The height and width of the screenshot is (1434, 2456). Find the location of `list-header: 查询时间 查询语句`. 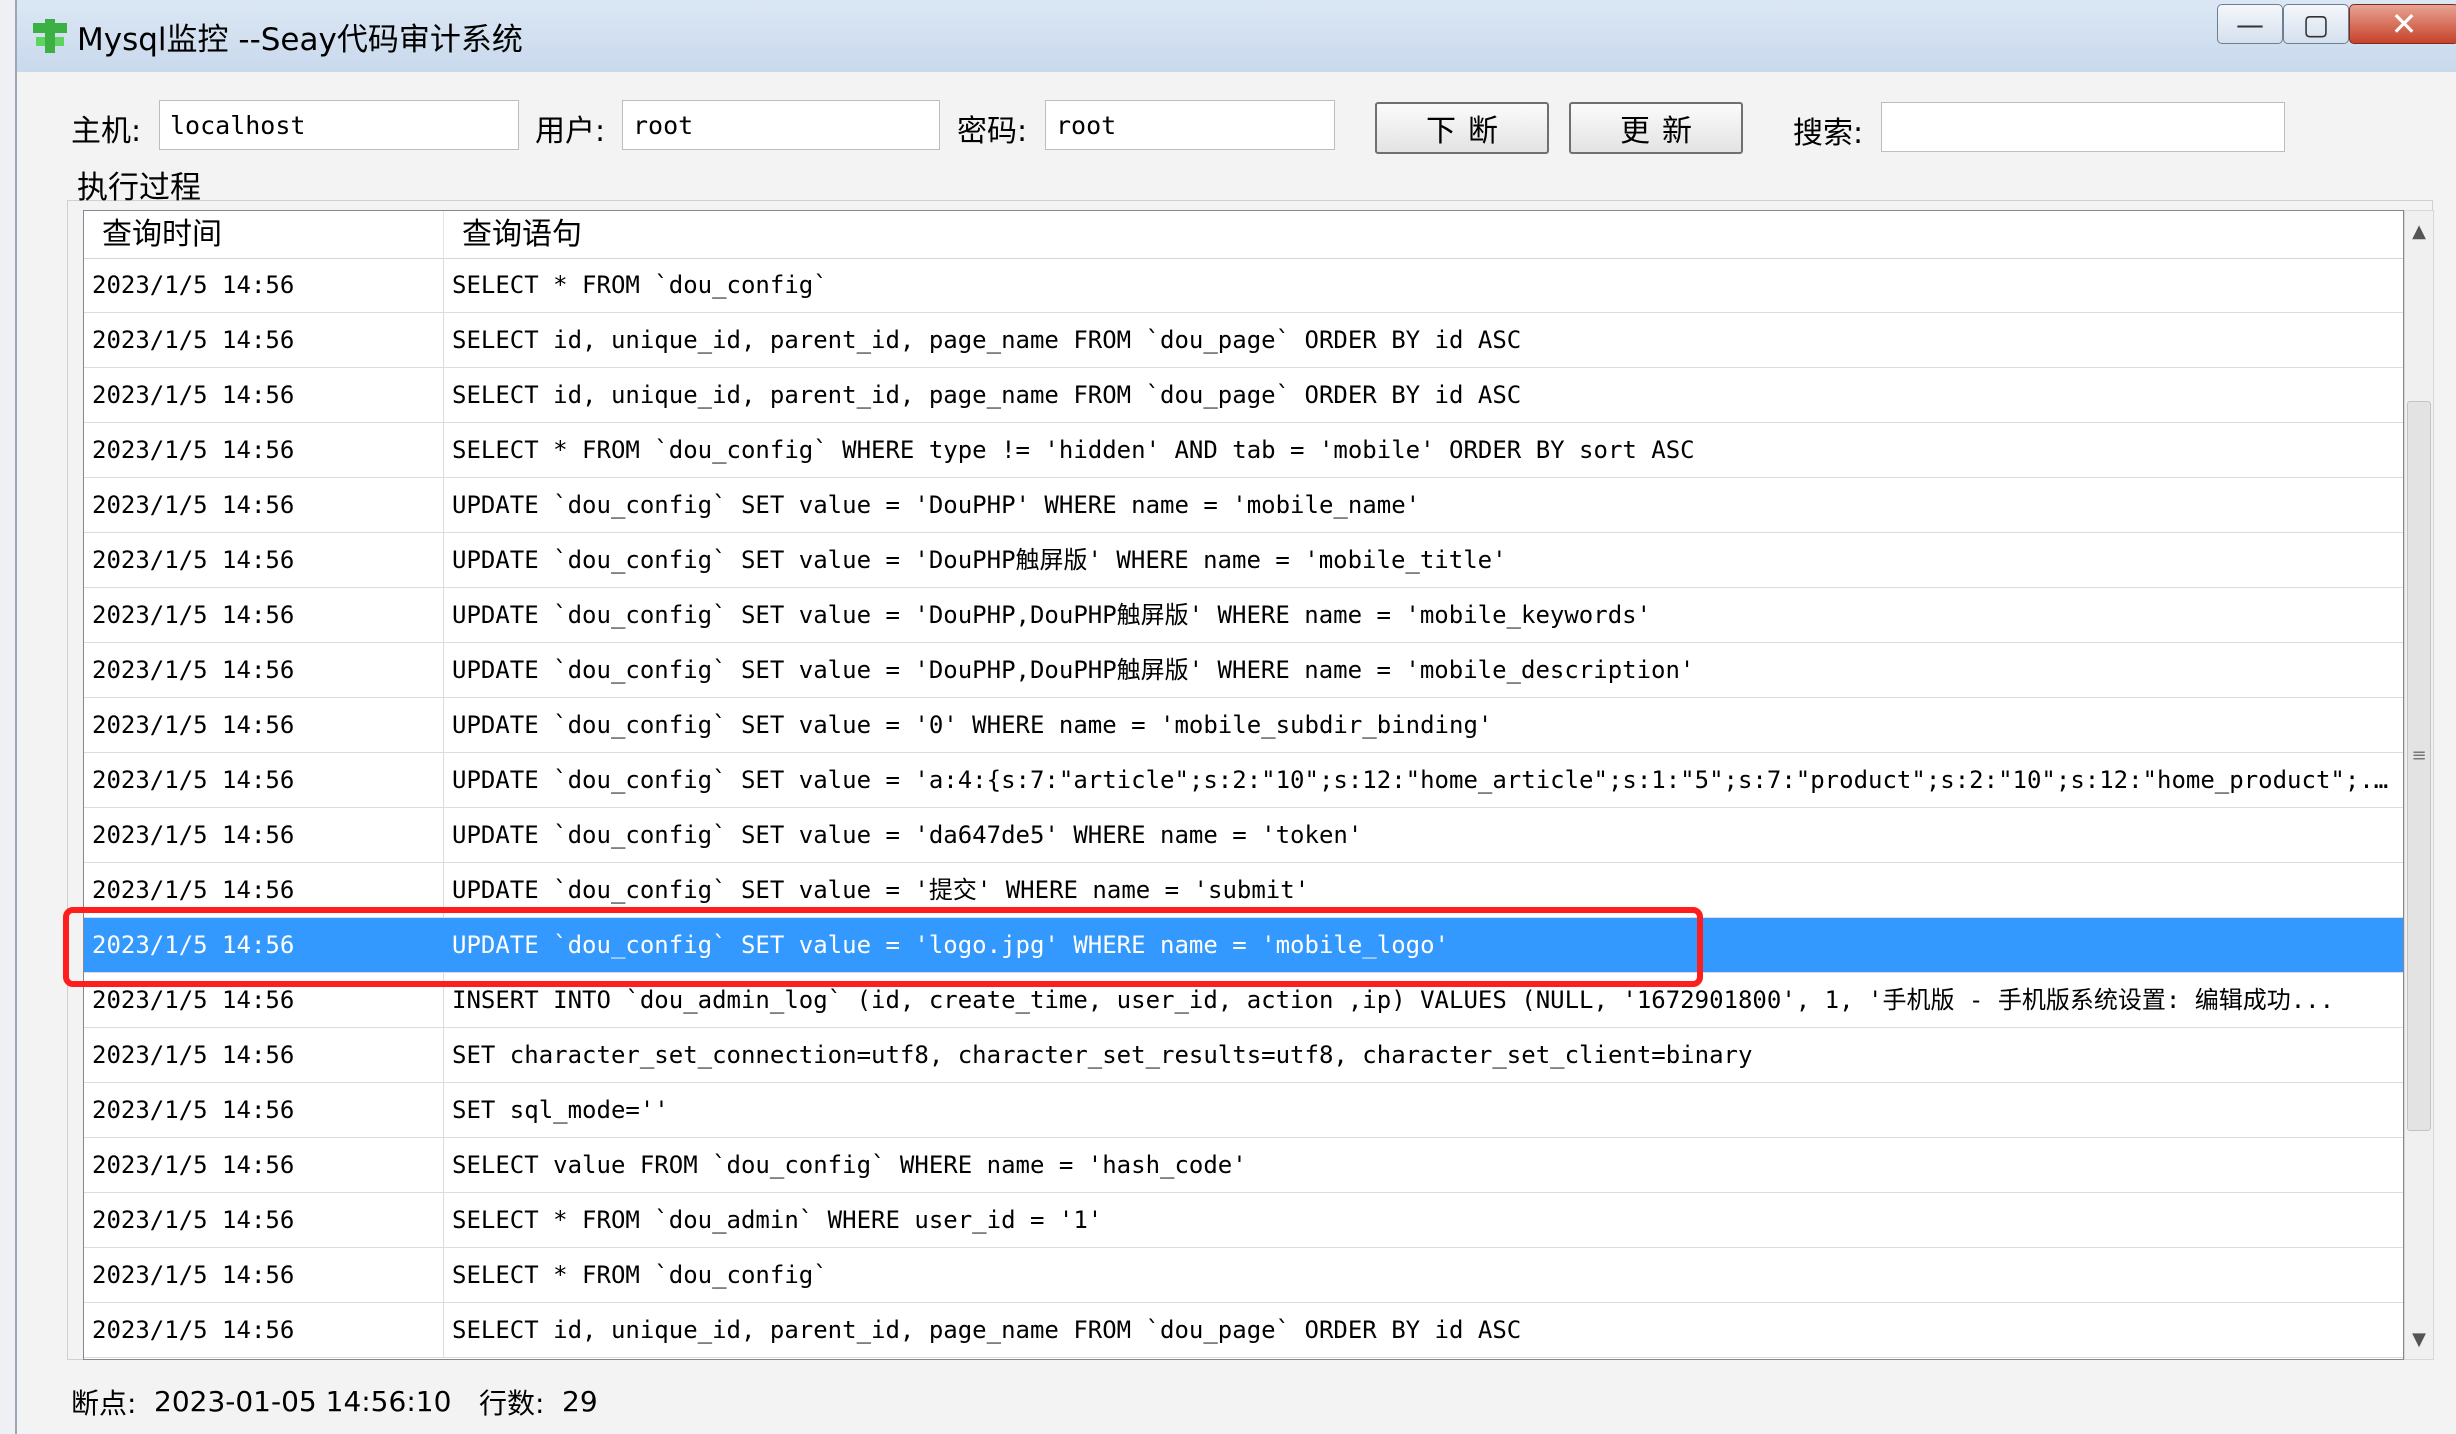

list-header: 查询时间 查询语句 is located at coordinates (1243, 235).